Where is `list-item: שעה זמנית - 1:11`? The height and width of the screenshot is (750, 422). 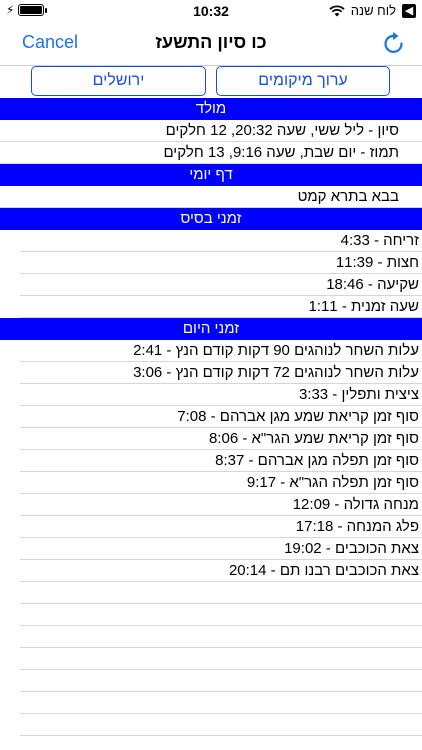 list-item: שעה זמנית - 1:11 is located at coordinates (221, 307).